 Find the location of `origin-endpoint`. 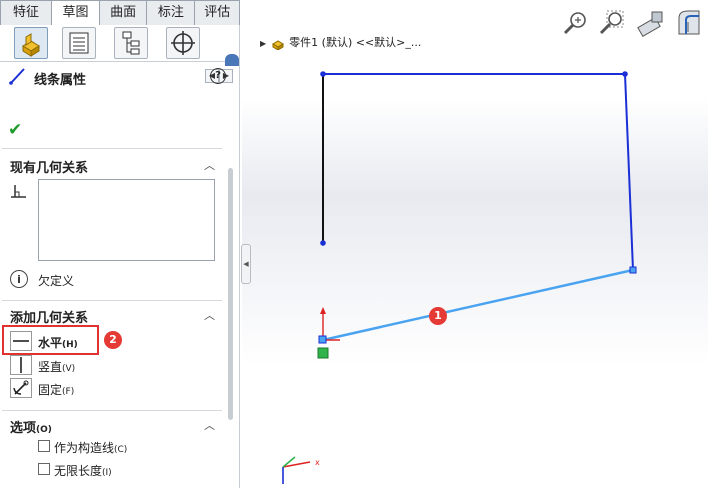

origin-endpoint is located at coordinates (322, 339).